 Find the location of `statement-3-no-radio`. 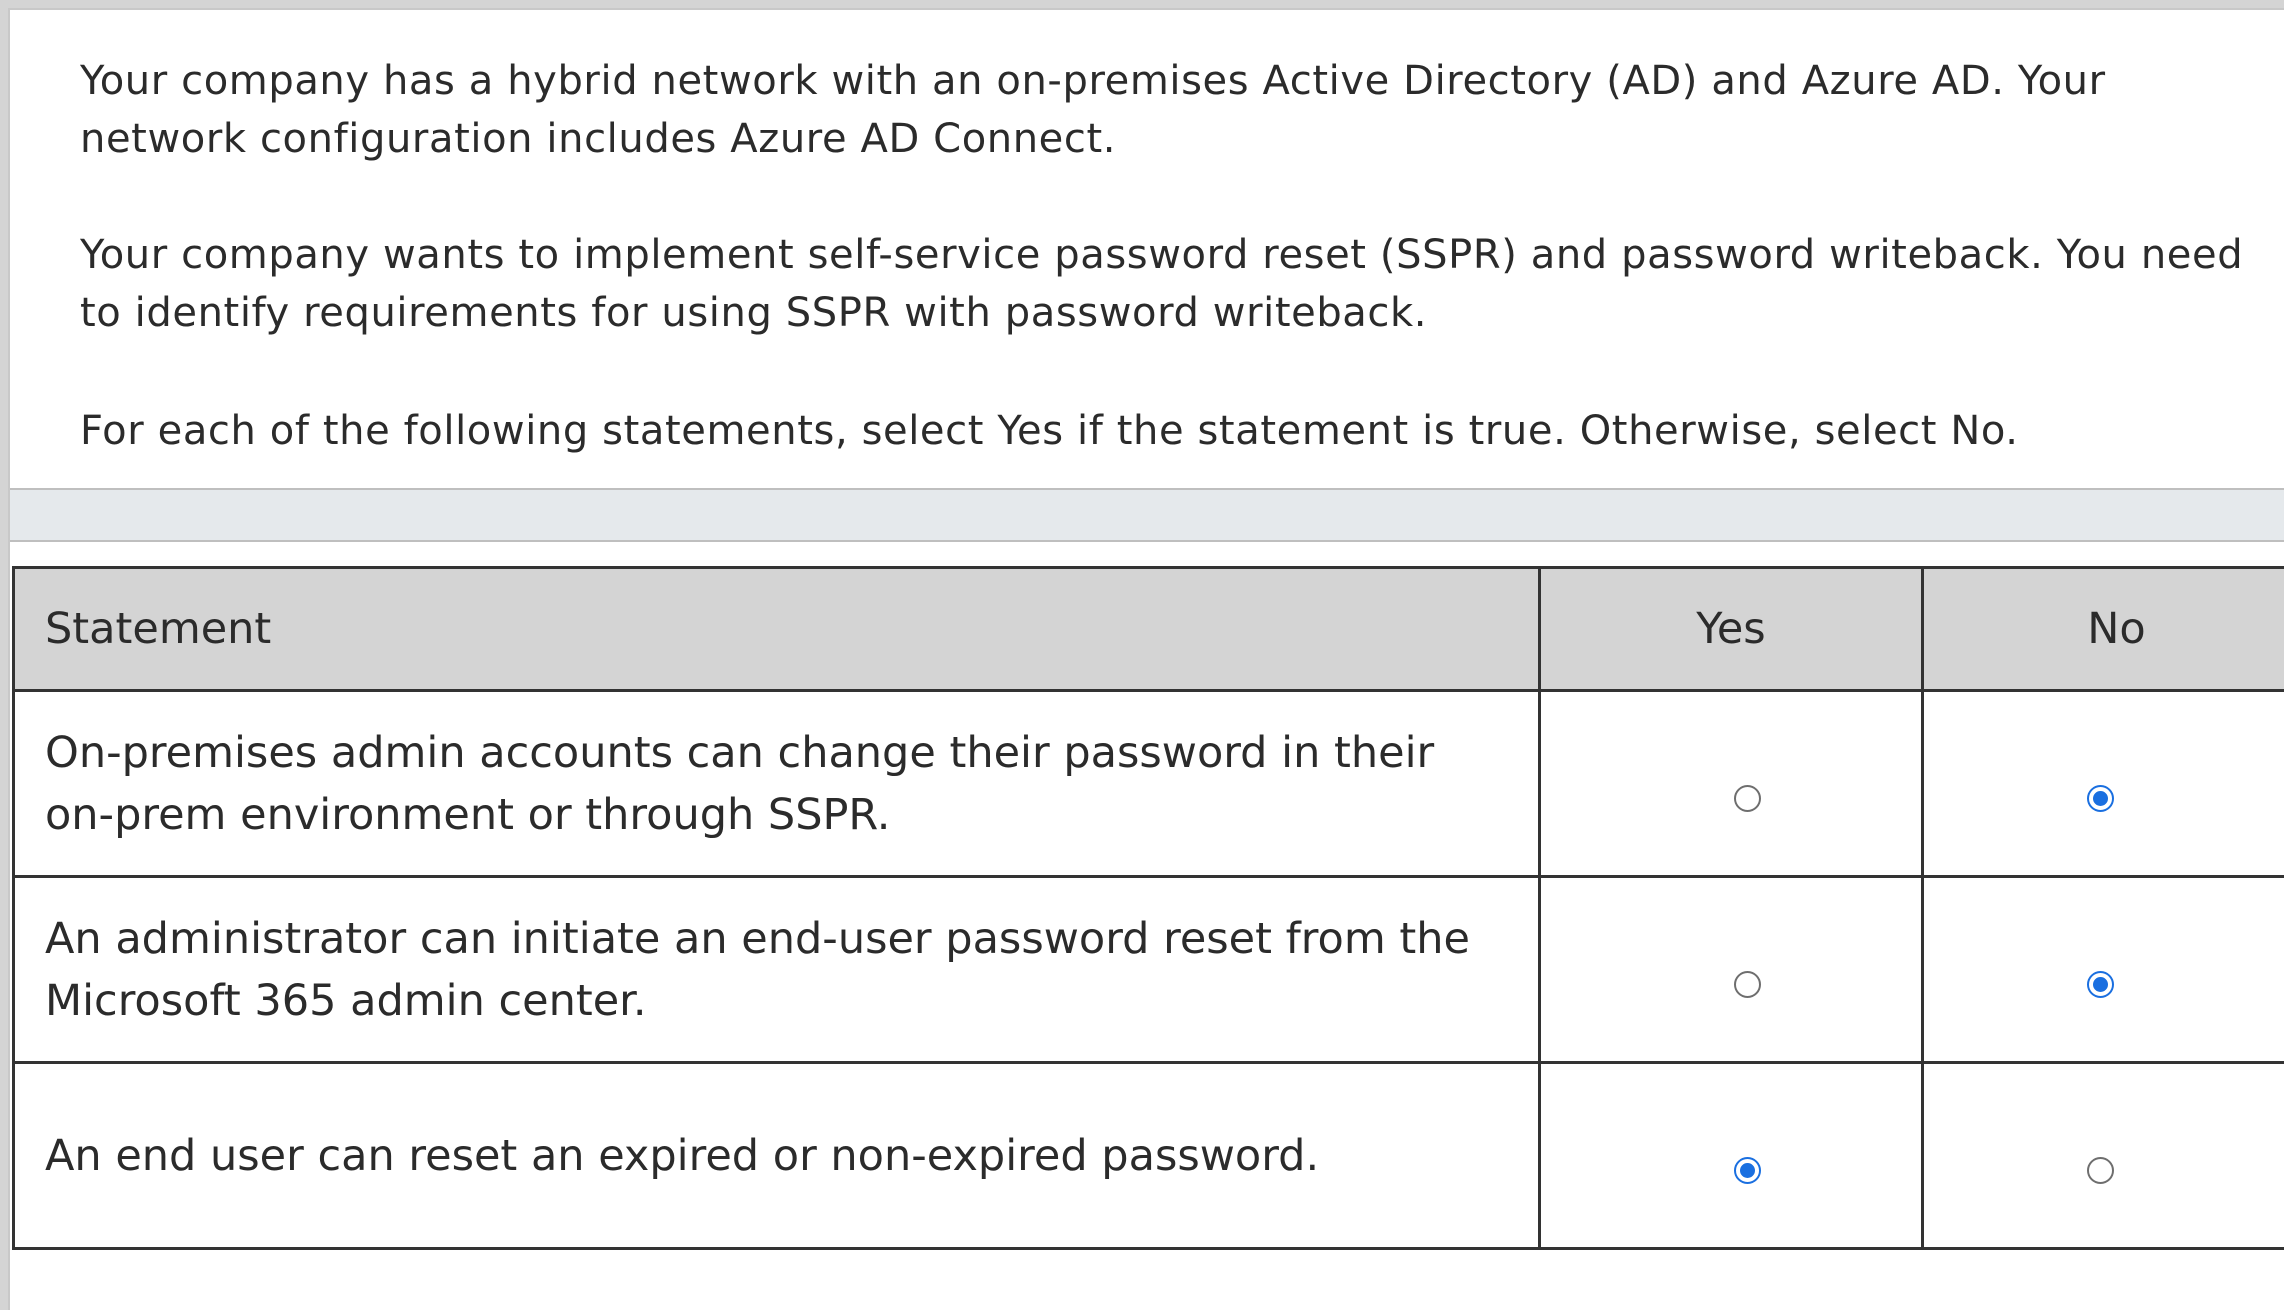

statement-3-no-radio is located at coordinates (2100, 1170).